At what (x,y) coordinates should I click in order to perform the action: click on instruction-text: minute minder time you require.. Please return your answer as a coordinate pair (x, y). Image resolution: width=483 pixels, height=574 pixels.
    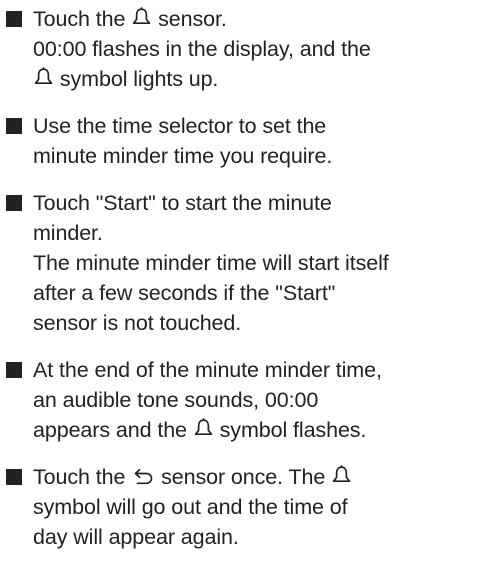
    Looking at the image, I should click on (183, 156).